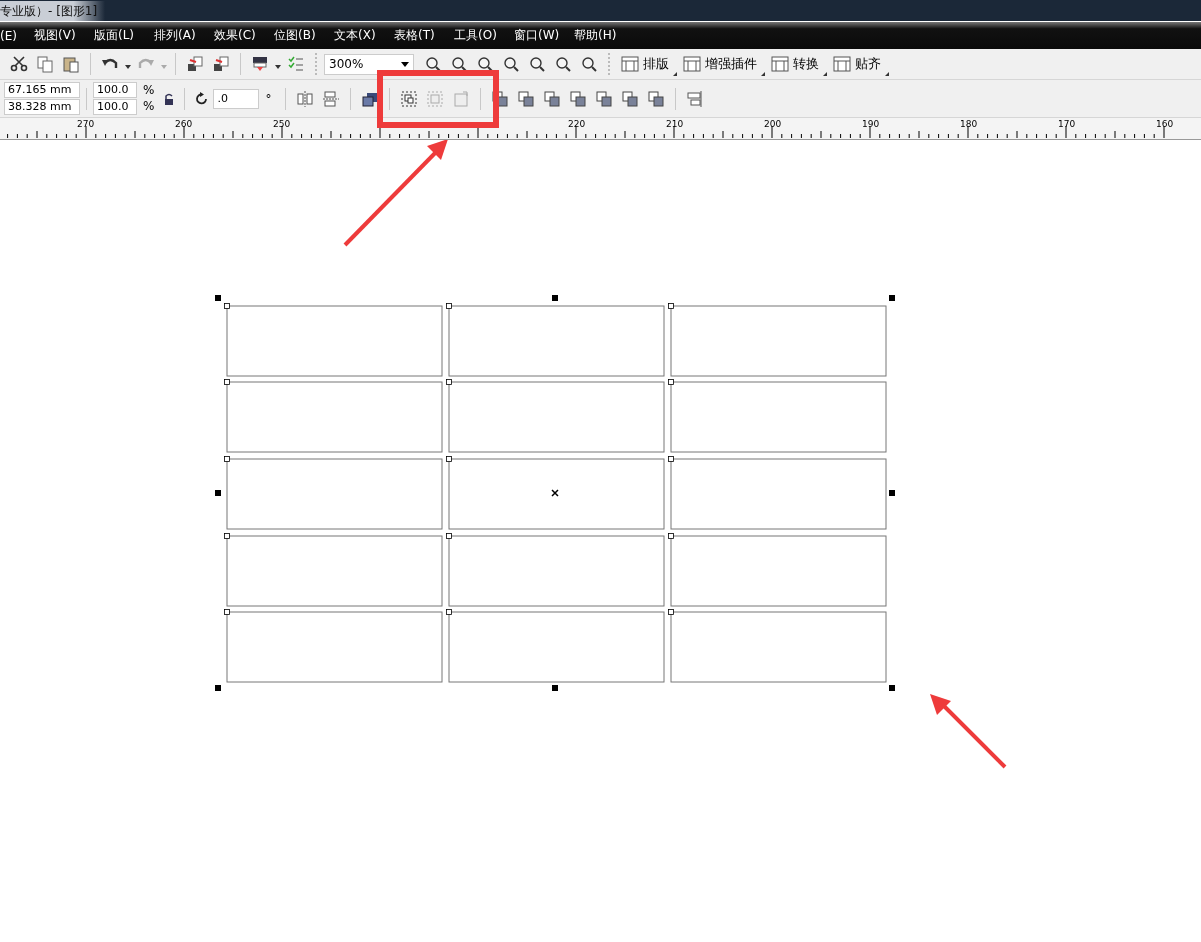 The image size is (1201, 942). What do you see at coordinates (1165, 124) in the screenshot?
I see `ruler-label: 160` at bounding box center [1165, 124].